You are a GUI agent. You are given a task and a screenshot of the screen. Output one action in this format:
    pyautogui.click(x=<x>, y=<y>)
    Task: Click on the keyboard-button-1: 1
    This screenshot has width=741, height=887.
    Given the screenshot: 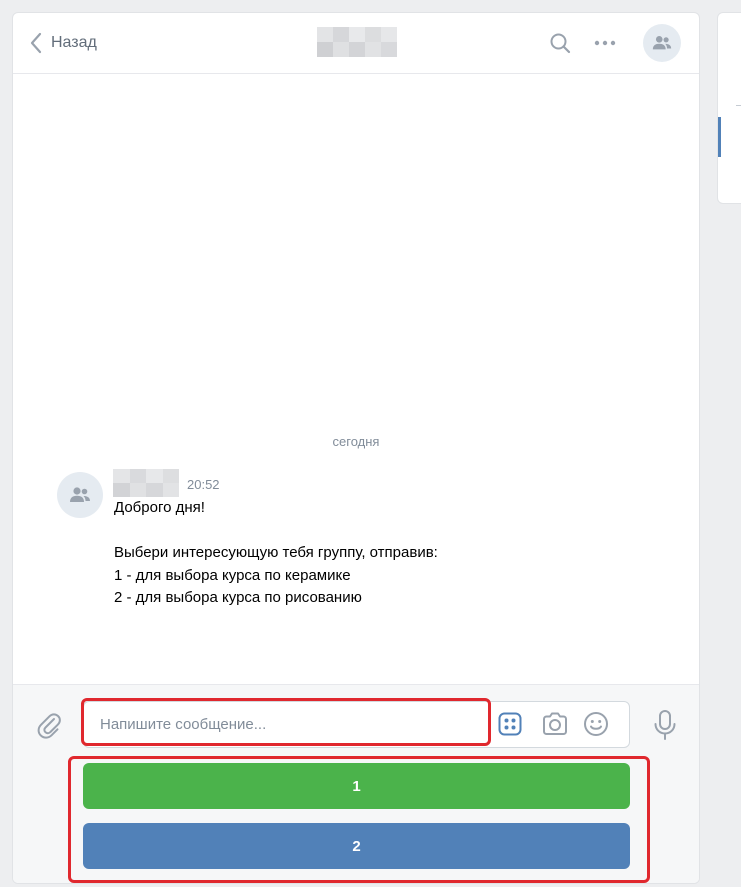 What is the action you would take?
    pyautogui.click(x=356, y=786)
    